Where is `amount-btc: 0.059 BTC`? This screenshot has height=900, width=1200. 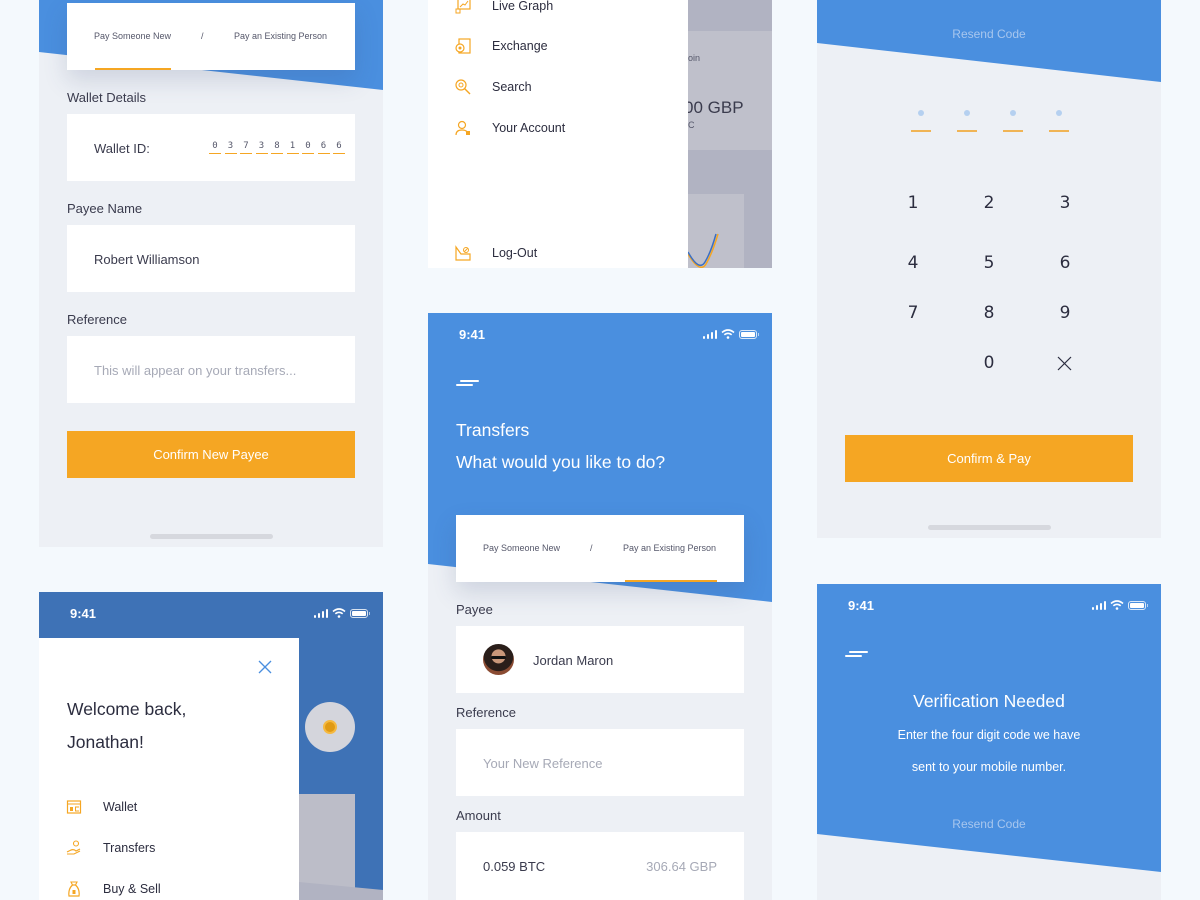
amount-btc: 0.059 BTC is located at coordinates (514, 866).